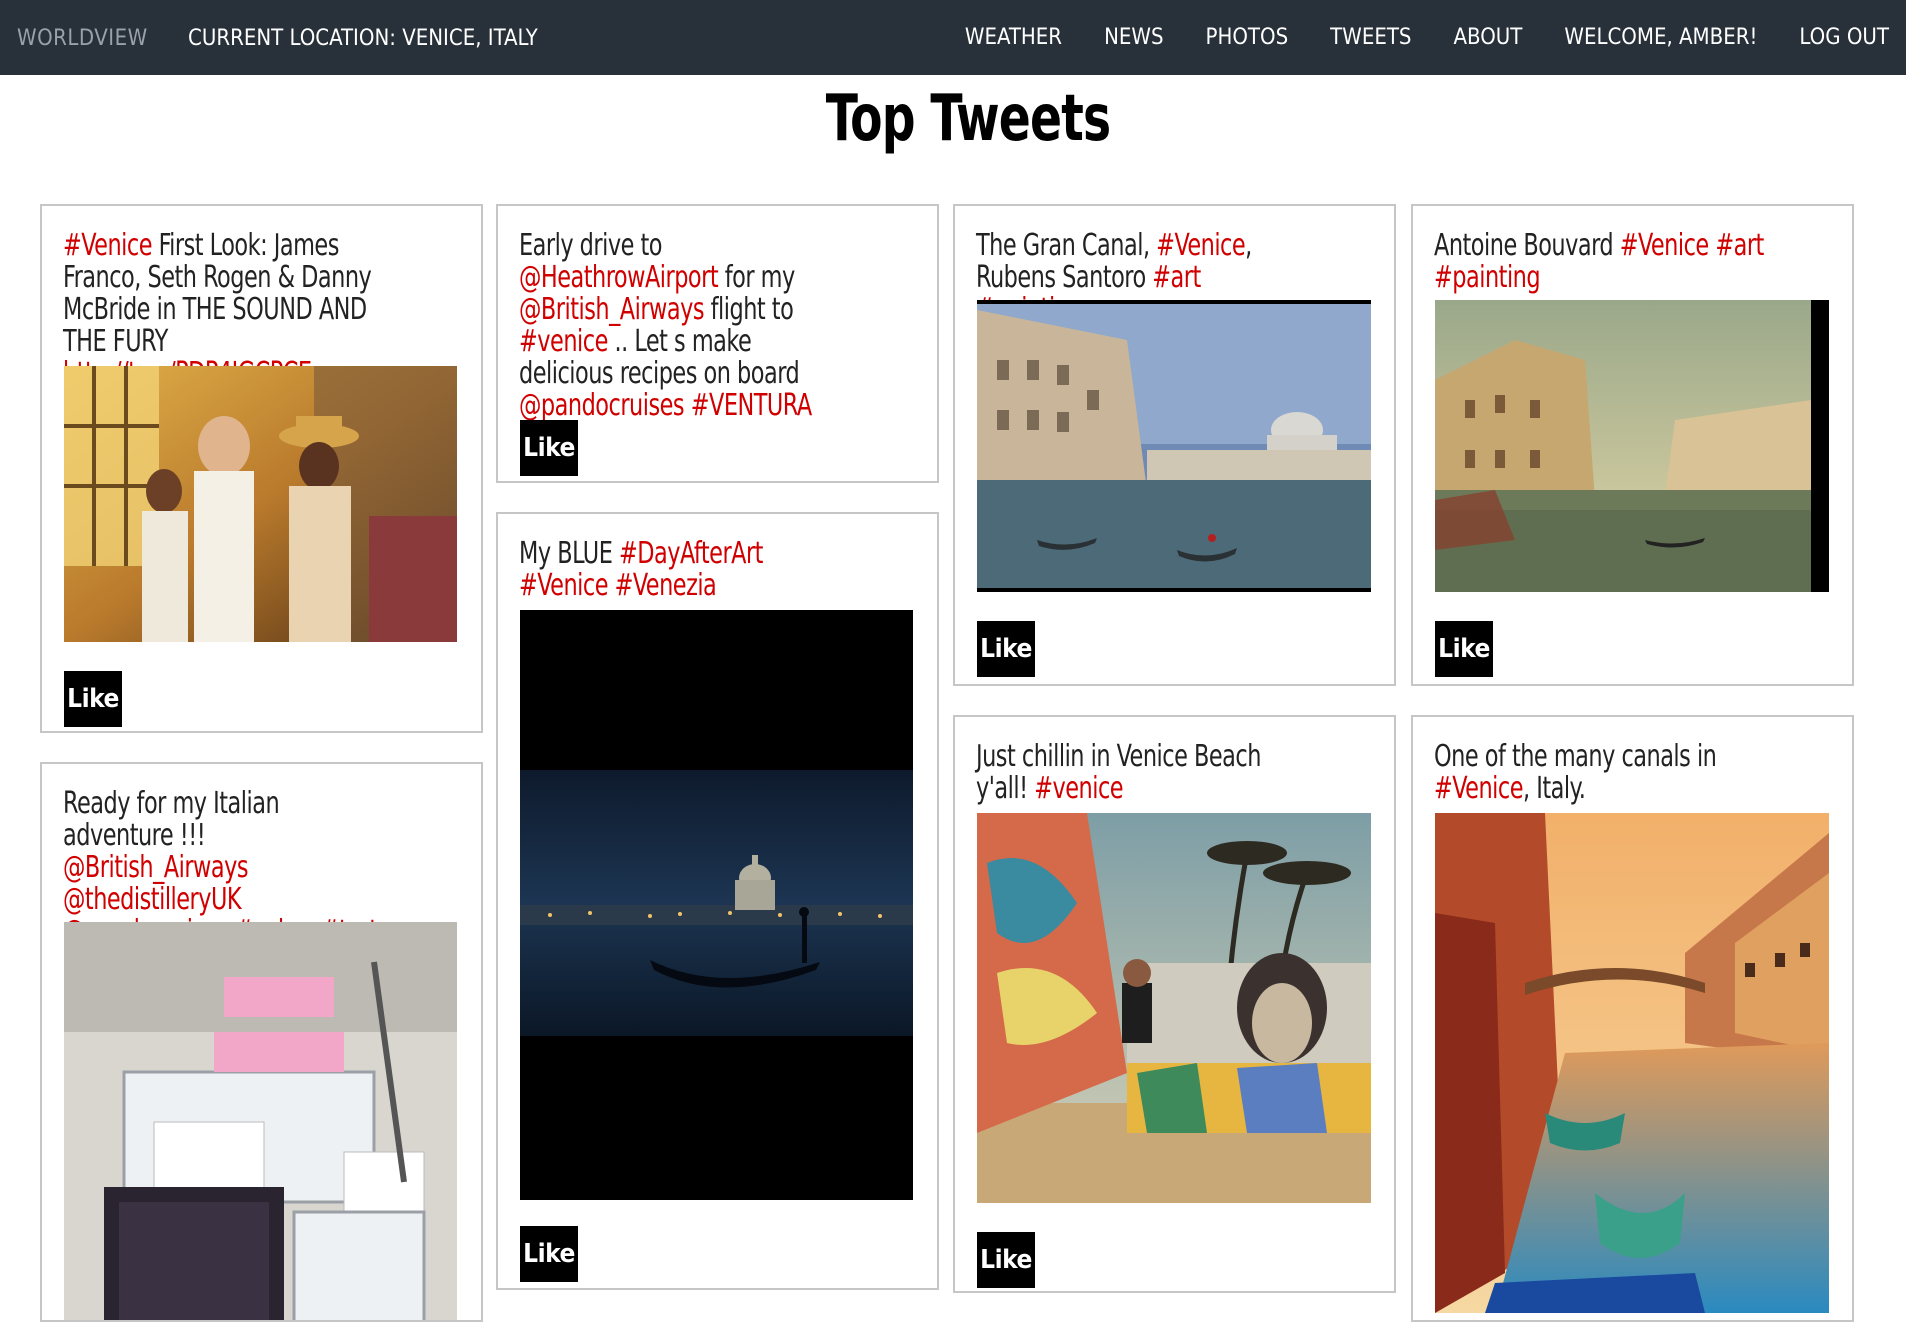 This screenshot has height=1322, width=1906. I want to click on nav-about: ABOUT, so click(1487, 37).